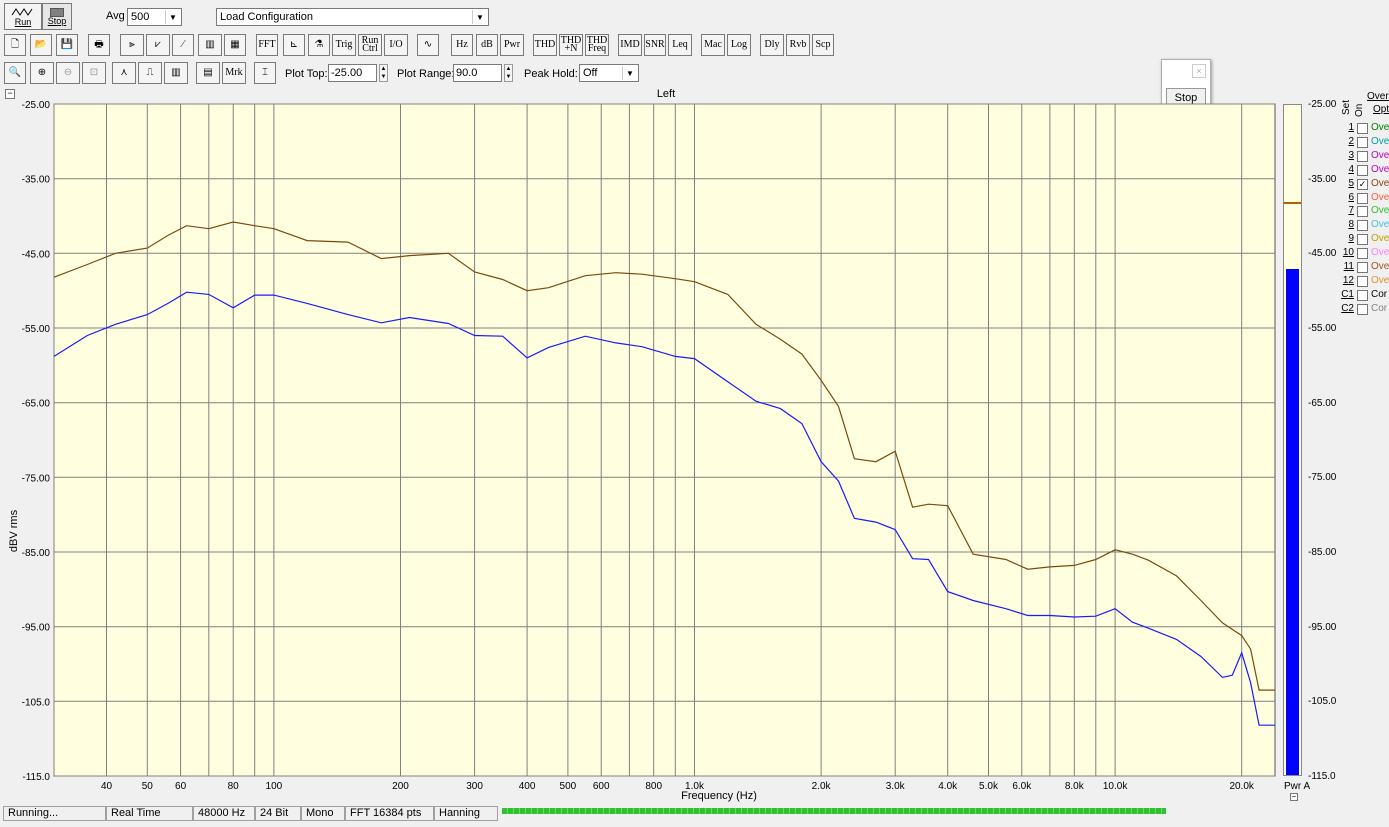  What do you see at coordinates (396, 45) in the screenshot?
I see `io-button: I/O` at bounding box center [396, 45].